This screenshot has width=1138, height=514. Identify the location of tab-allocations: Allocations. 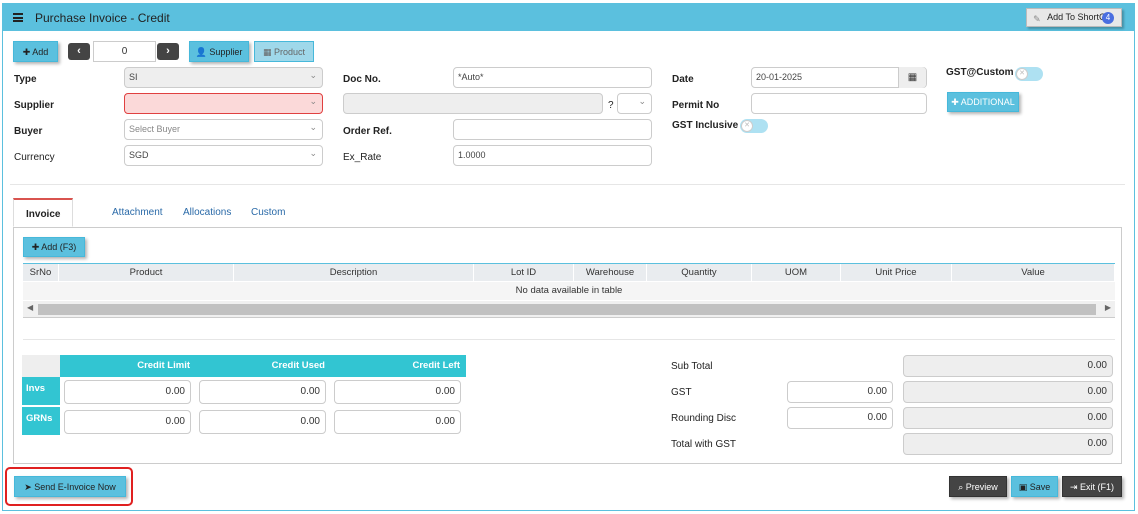
(207, 212).